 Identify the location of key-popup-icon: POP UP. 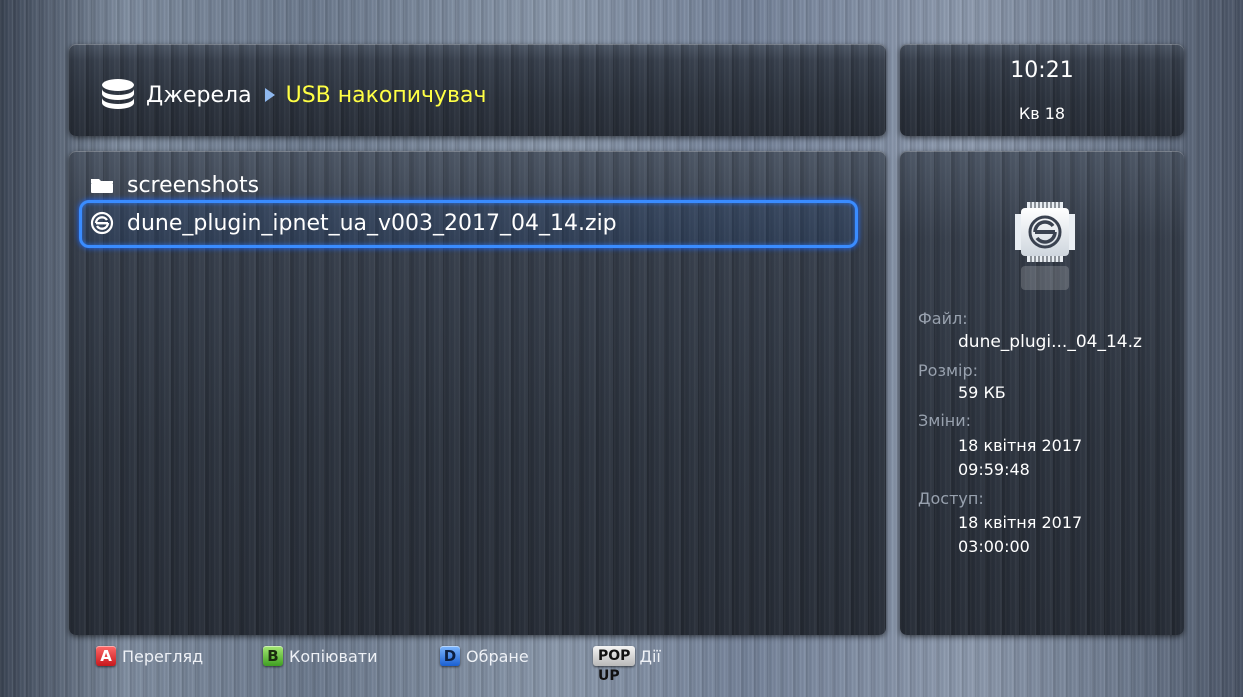
(614, 665).